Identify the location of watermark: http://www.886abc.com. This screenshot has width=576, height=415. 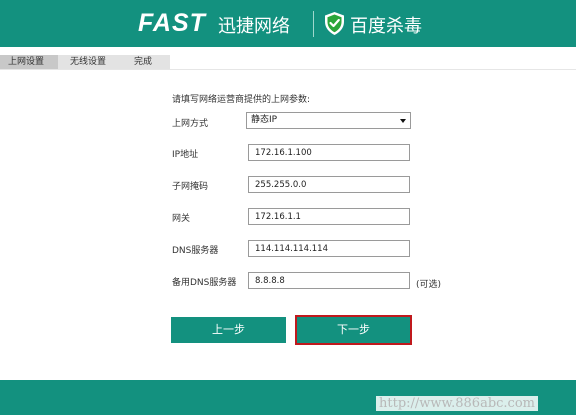
(457, 403).